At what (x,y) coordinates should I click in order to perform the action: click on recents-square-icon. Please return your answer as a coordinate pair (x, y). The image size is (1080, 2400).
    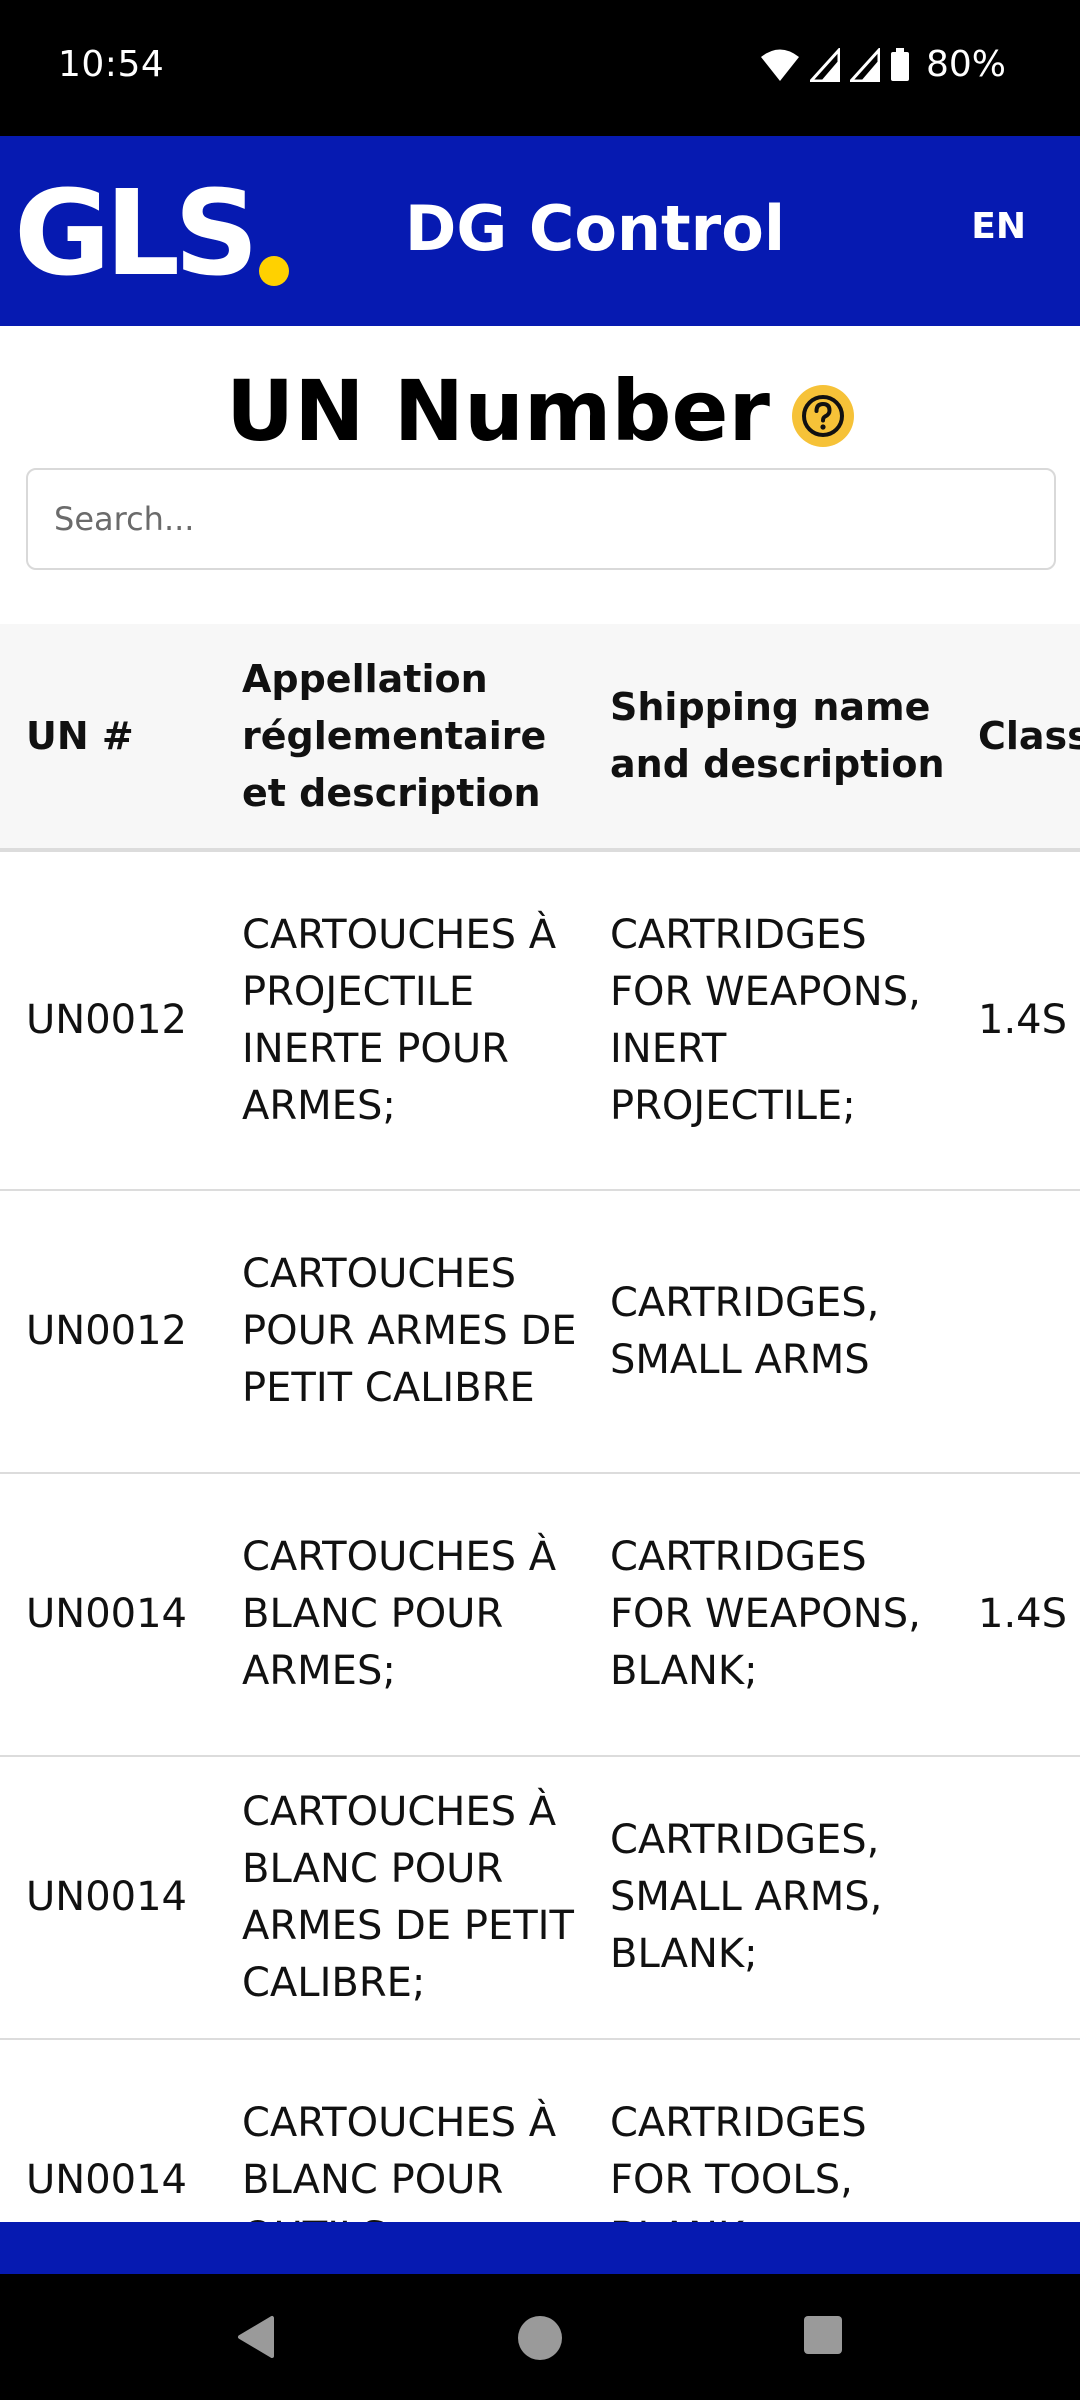
    Looking at the image, I should click on (823, 2335).